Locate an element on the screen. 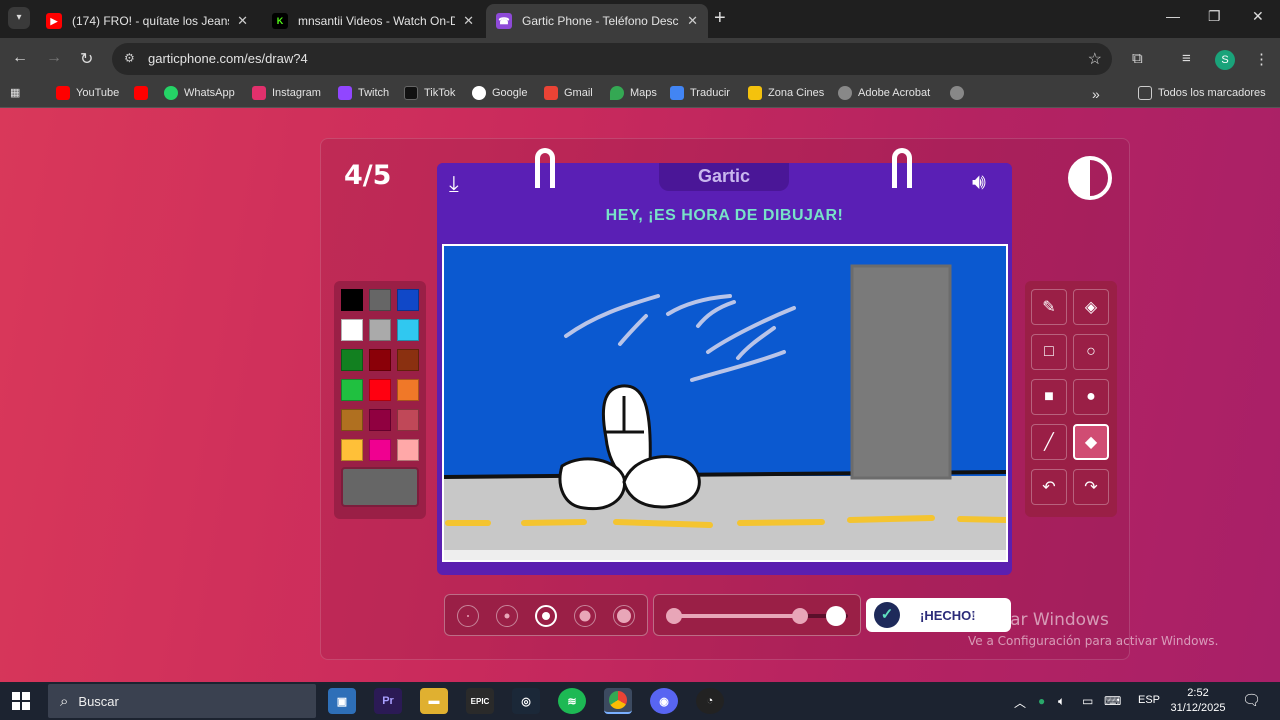 The width and height of the screenshot is (1280, 720). new-tab-button: + is located at coordinates (720, 18).